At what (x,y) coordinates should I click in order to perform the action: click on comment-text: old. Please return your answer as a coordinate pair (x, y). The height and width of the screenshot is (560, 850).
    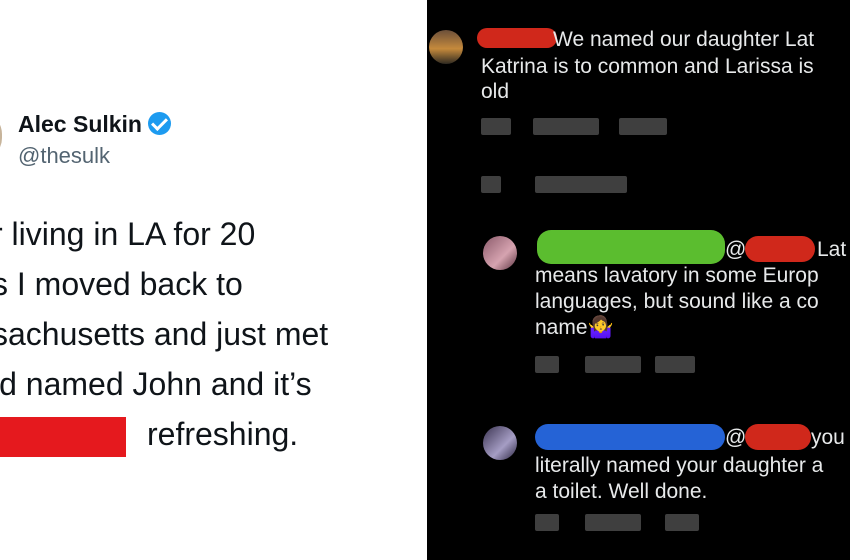
    Looking at the image, I should click on (495, 91).